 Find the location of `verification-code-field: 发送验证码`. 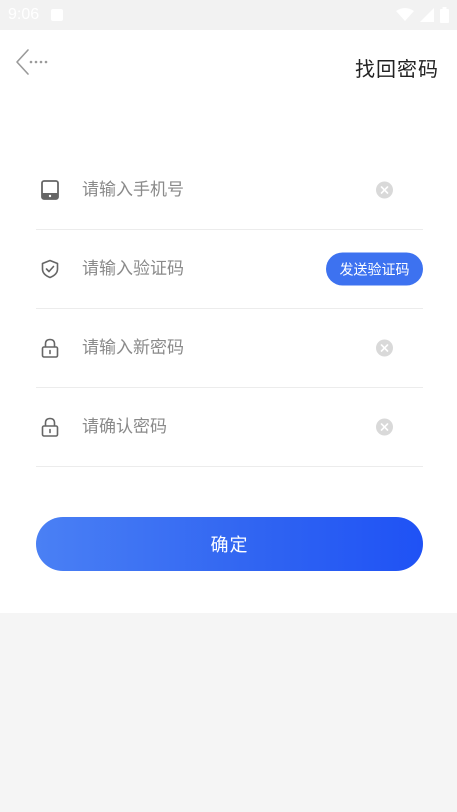

verification-code-field: 发送验证码 is located at coordinates (229, 269).